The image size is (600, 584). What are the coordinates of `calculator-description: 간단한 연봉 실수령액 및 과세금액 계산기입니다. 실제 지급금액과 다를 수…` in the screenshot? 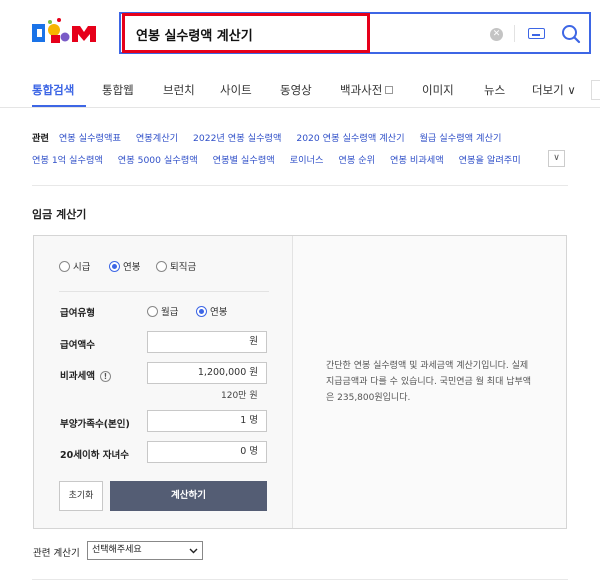 It's located at (429, 382).